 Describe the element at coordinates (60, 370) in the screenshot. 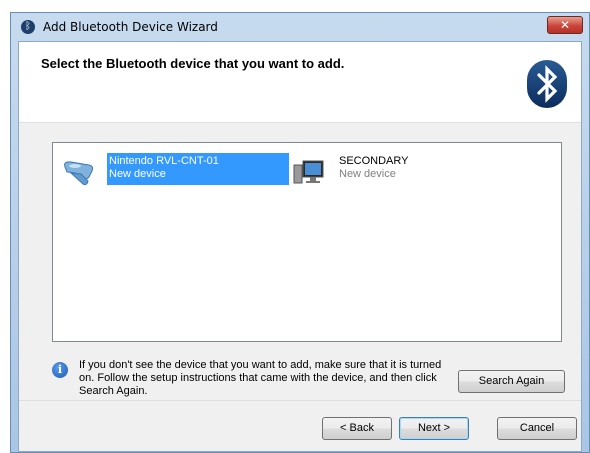

I see `info-icon: i` at that location.